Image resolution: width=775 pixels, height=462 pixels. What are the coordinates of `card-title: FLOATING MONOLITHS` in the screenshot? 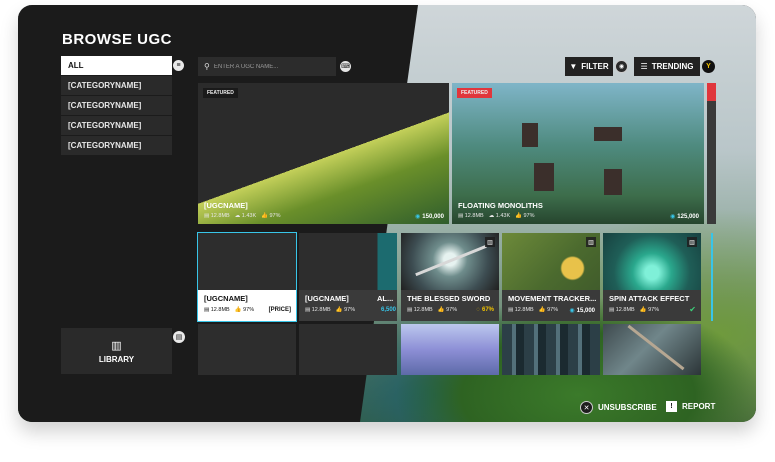 It's located at (500, 205).